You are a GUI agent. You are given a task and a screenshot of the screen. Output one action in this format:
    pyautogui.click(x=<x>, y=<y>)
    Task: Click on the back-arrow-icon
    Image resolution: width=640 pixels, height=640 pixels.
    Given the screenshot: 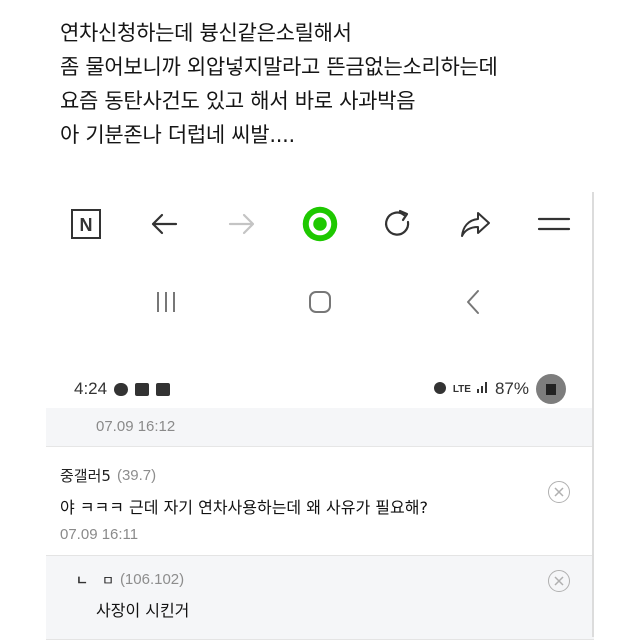 What is the action you would take?
    pyautogui.click(x=164, y=224)
    